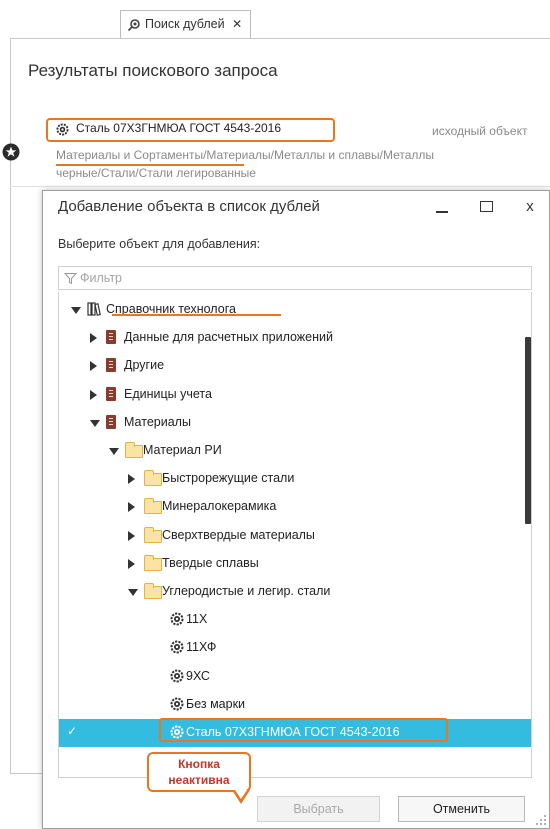 Image resolution: width=550 pixels, height=829 pixels. Describe the element at coordinates (303, 730) in the screenshot. I see `selected-item-highlight` at that location.